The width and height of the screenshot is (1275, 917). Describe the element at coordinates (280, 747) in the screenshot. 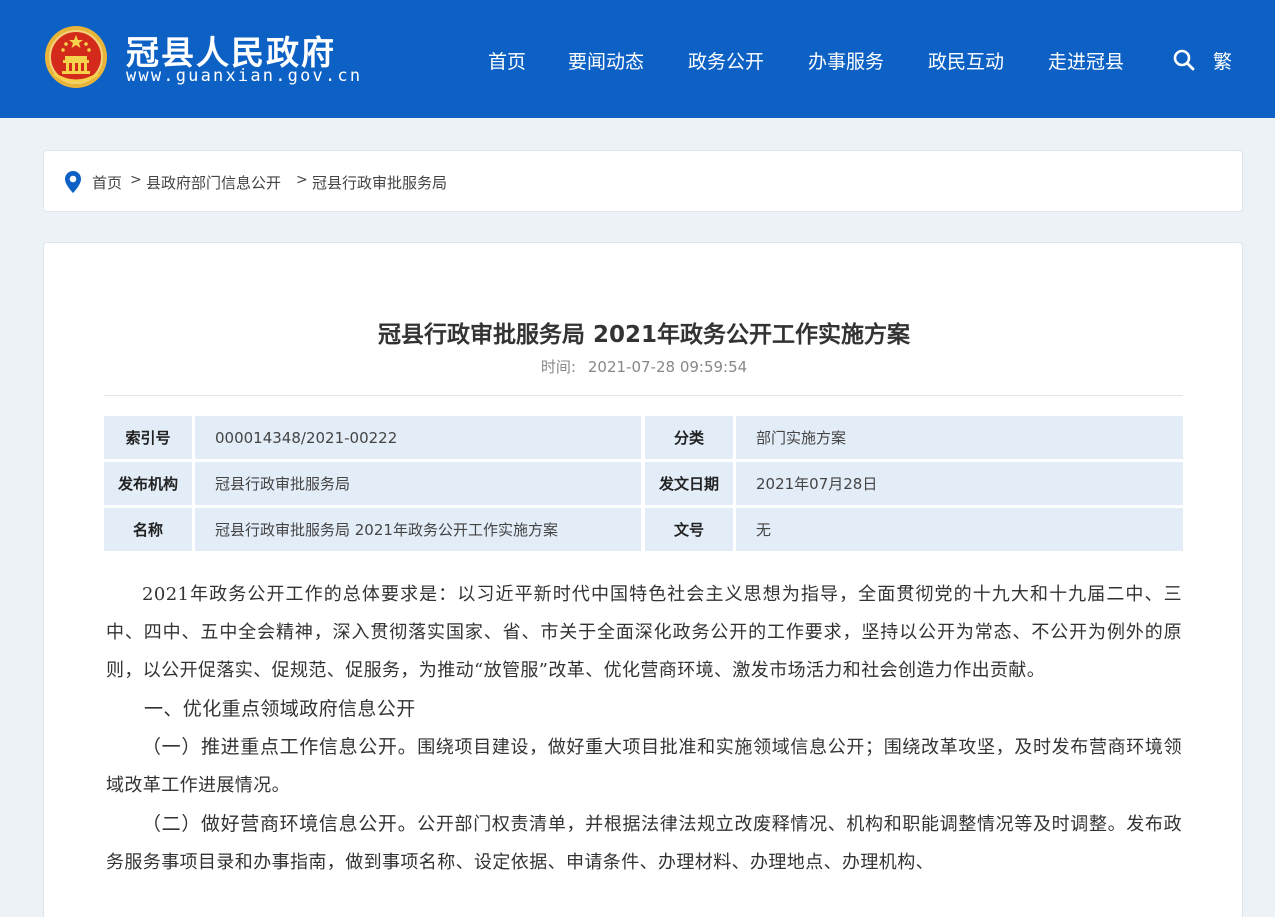

I see `subsection-heading: （一）推进重点工作信息公开。` at that location.